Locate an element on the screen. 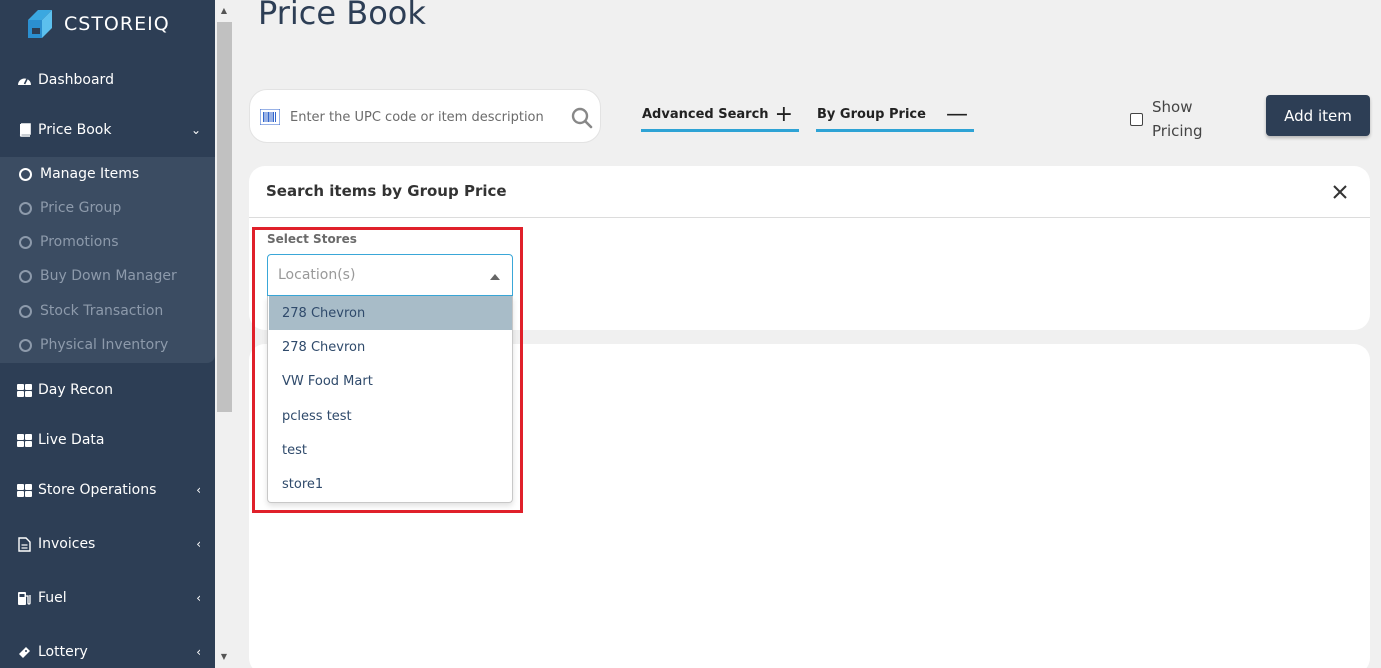 The image size is (1381, 668). tab-label: Advanced Search is located at coordinates (705, 114).